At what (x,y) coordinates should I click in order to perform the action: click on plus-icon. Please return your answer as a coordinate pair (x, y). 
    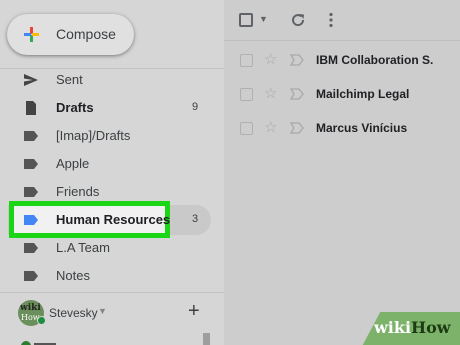
    Looking at the image, I should click on (31, 34).